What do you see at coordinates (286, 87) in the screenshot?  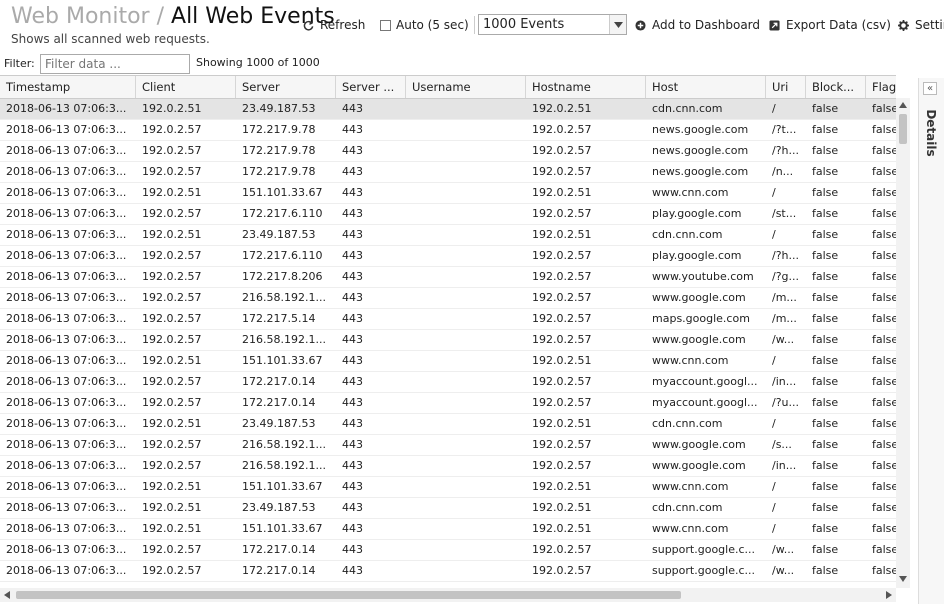 I see `column-header: Server` at bounding box center [286, 87].